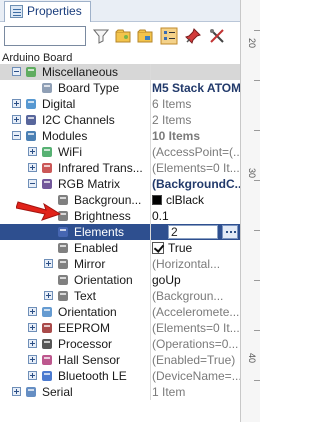 Image resolution: width=320 pixels, height=422 pixels. I want to click on tree-label: Orientation, so click(87, 312).